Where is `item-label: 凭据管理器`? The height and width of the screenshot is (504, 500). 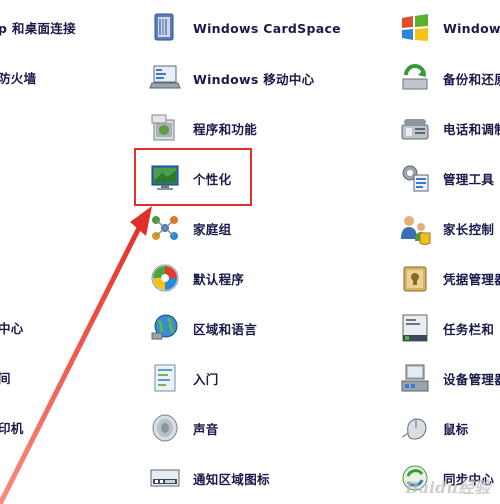
item-label: 凭据管理器 is located at coordinates (471, 279).